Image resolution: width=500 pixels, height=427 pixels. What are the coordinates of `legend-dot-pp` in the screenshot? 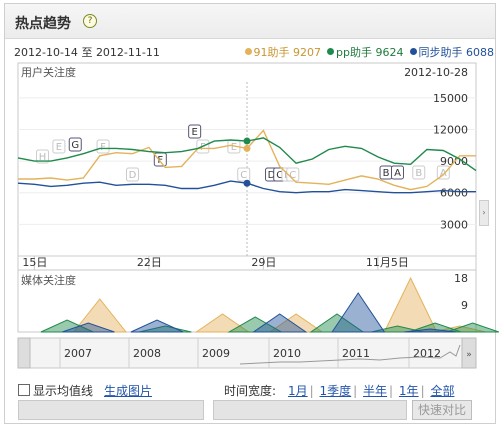 It's located at (331, 51).